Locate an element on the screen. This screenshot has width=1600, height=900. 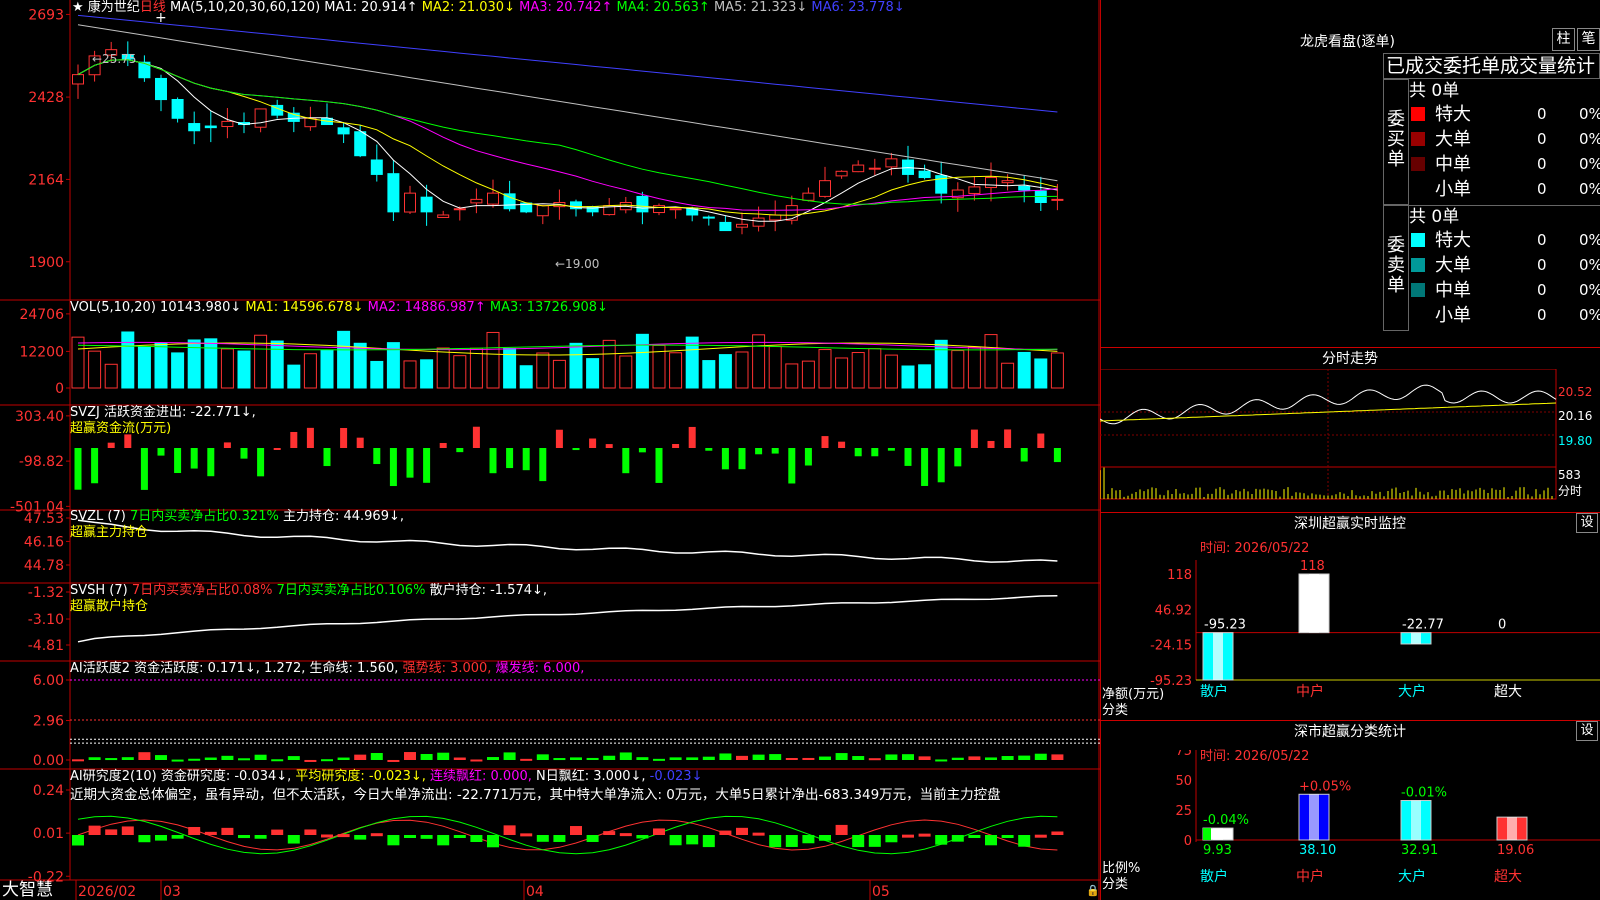
ai-research-l5: -0.023↓ is located at coordinates (676, 776).